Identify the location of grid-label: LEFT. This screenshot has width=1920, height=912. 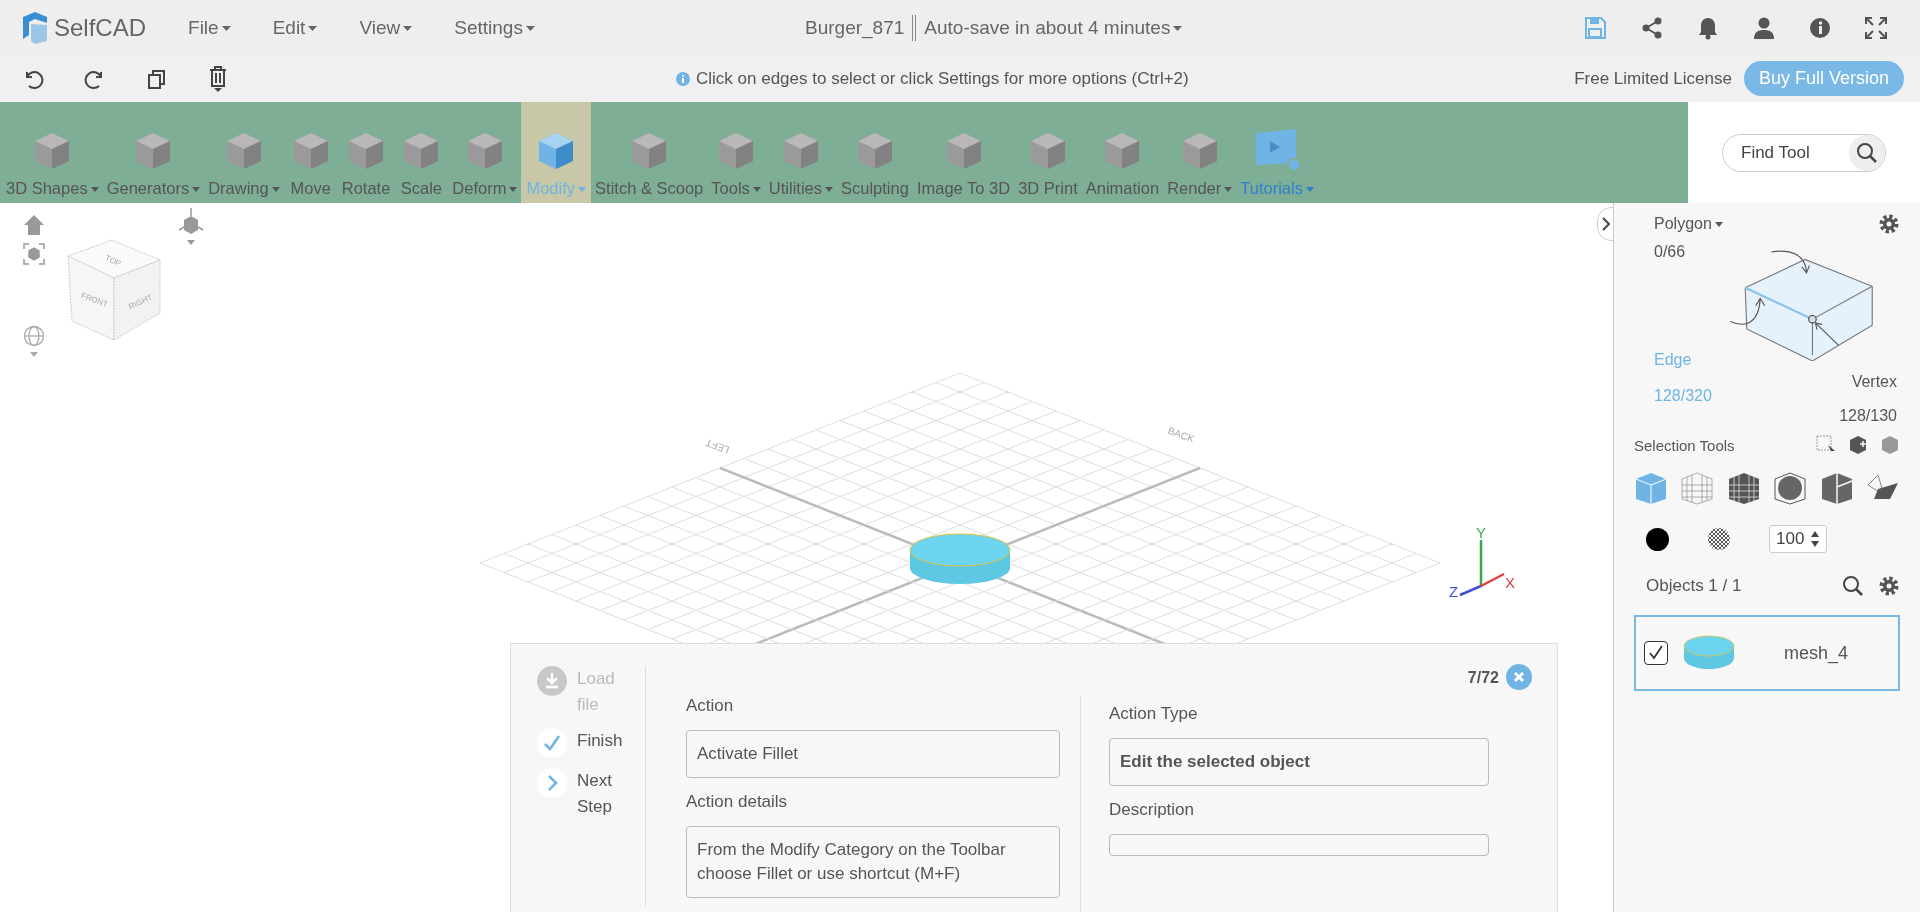
(717, 446).